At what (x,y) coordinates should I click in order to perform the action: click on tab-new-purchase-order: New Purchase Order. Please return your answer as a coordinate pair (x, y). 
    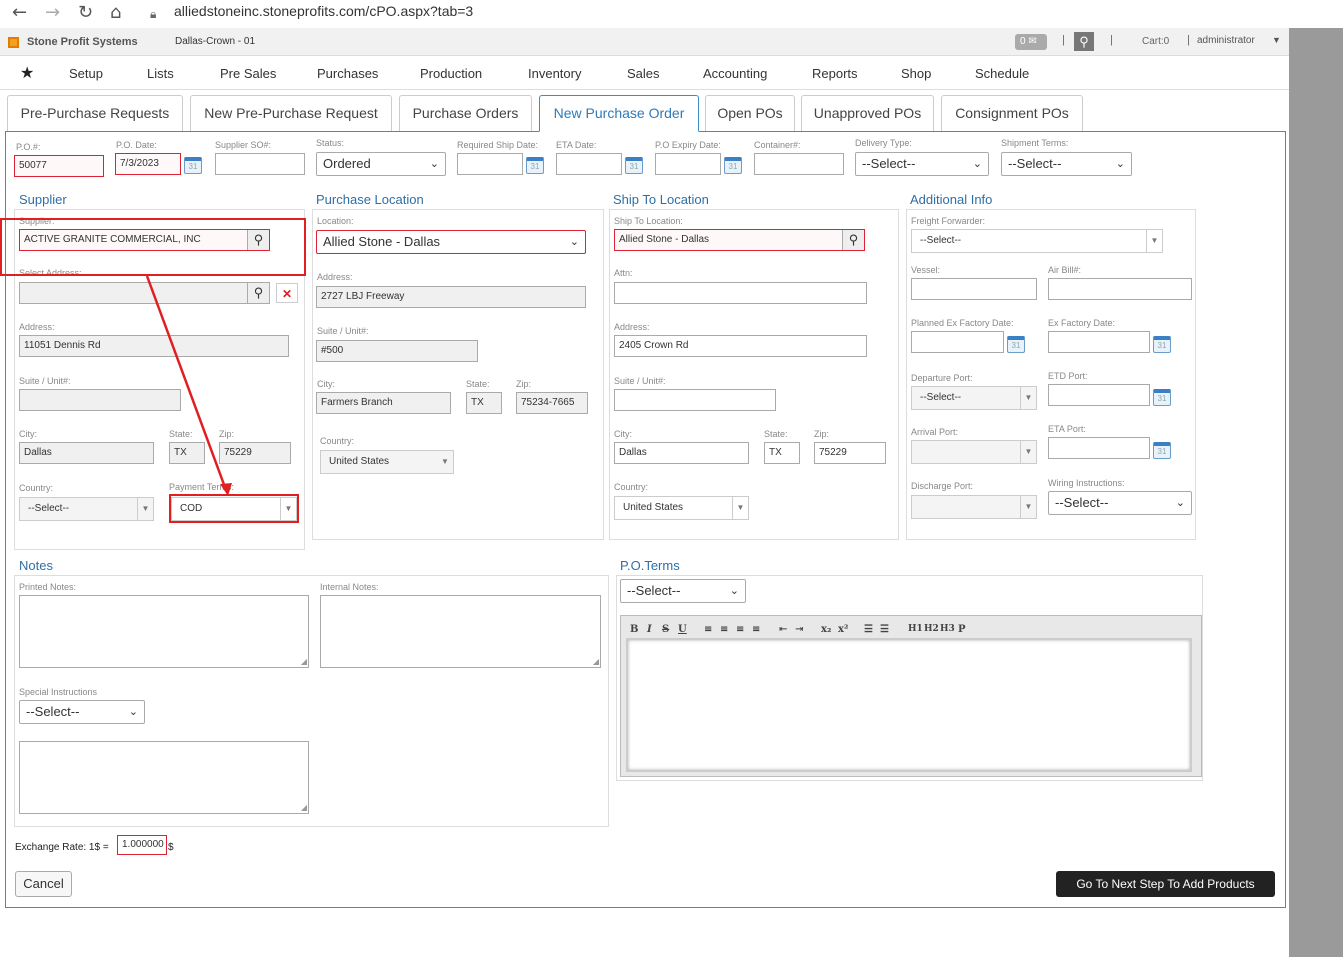
    Looking at the image, I should click on (619, 113).